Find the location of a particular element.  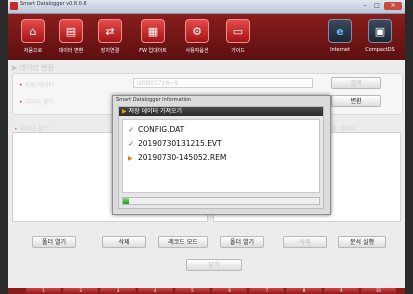

status-tab-4: 4 is located at coordinates (155, 291).